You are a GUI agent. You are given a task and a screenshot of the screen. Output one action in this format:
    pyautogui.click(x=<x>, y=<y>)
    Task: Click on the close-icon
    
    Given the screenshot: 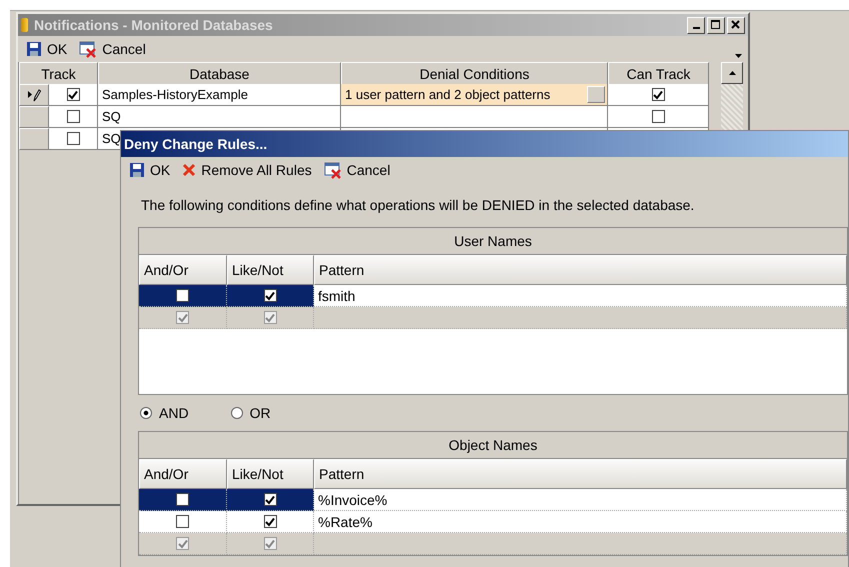 What is the action you would take?
    pyautogui.click(x=736, y=25)
    